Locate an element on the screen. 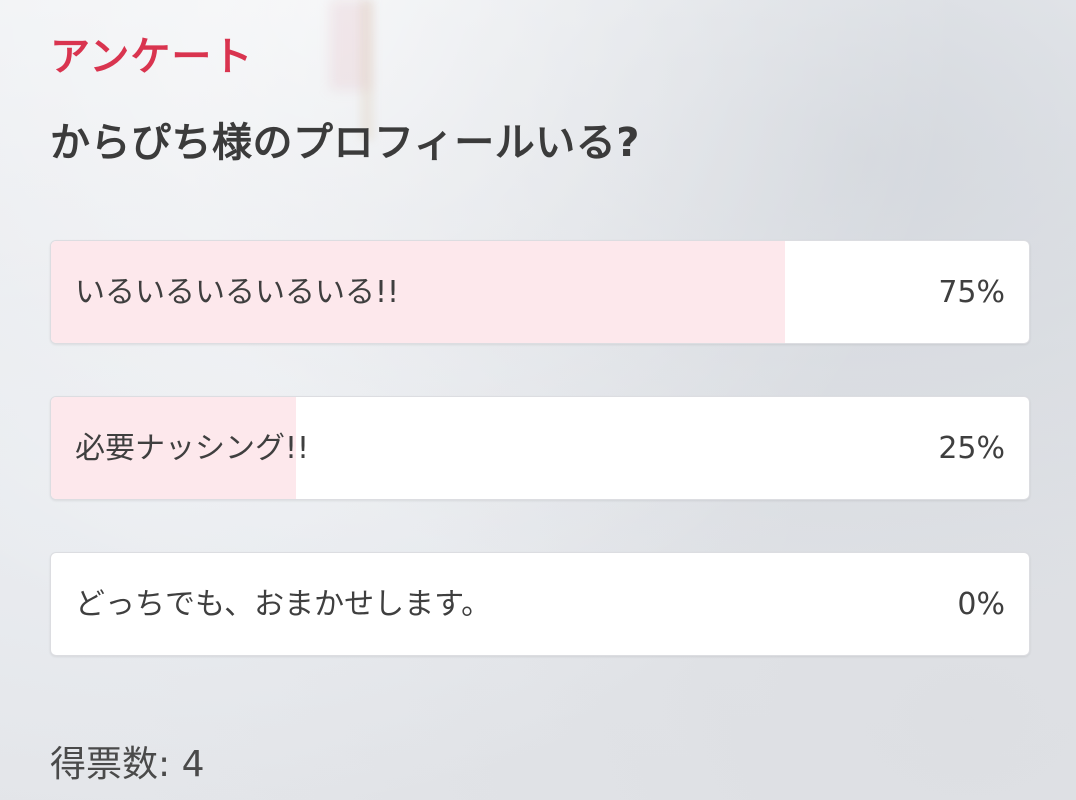 This screenshot has width=1076, height=800. survey-question: からぴち様のプロフィールいる? is located at coordinates (345, 143).